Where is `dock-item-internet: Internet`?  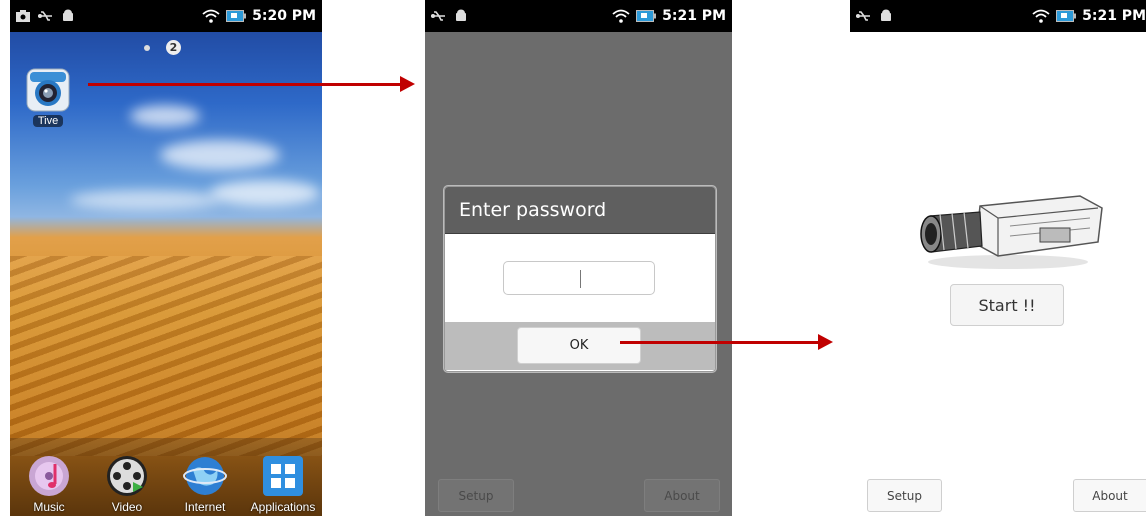 dock-item-internet: Internet is located at coordinates (205, 484).